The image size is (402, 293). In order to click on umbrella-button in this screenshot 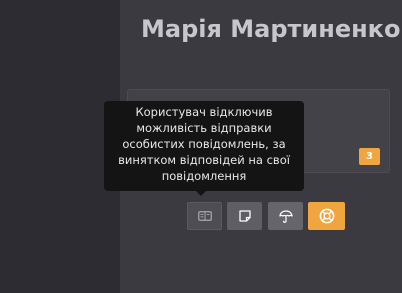, I will do `click(285, 216)`.